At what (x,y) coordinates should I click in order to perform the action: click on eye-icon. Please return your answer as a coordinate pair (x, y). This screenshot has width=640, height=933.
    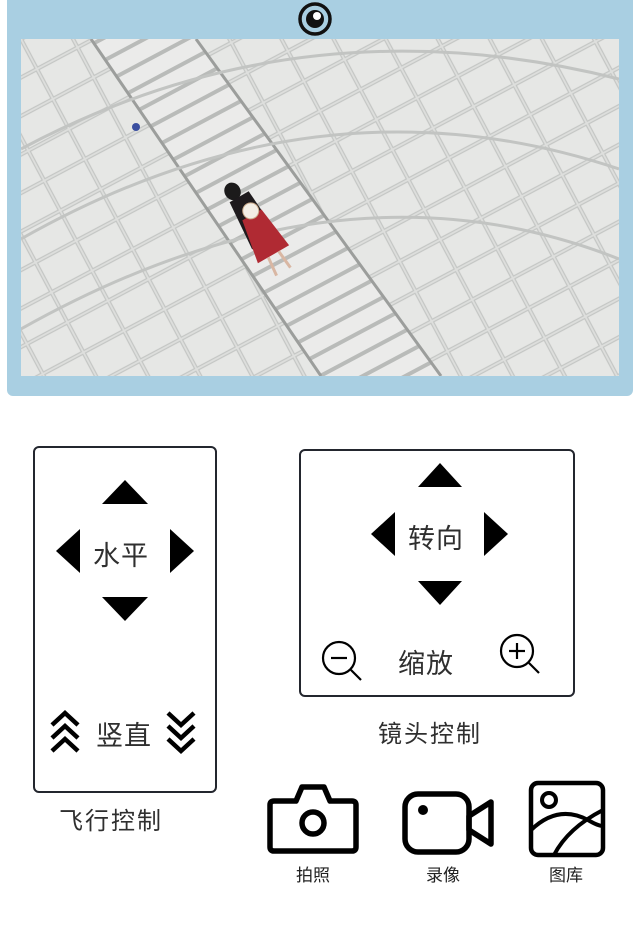
    Looking at the image, I should click on (315, 19).